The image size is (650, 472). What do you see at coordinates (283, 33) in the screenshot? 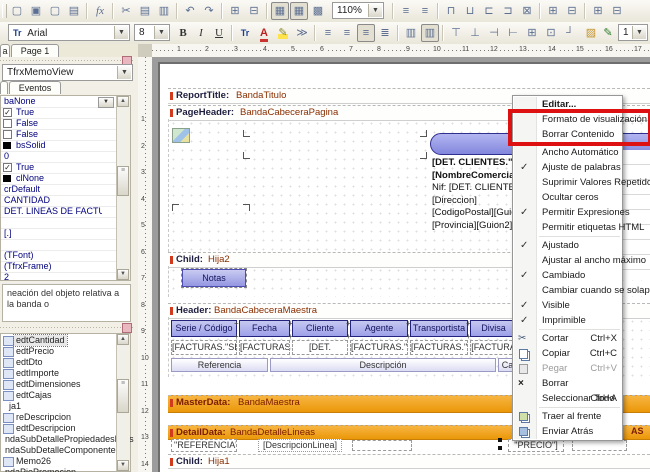
I see `highlight-icon` at bounding box center [283, 33].